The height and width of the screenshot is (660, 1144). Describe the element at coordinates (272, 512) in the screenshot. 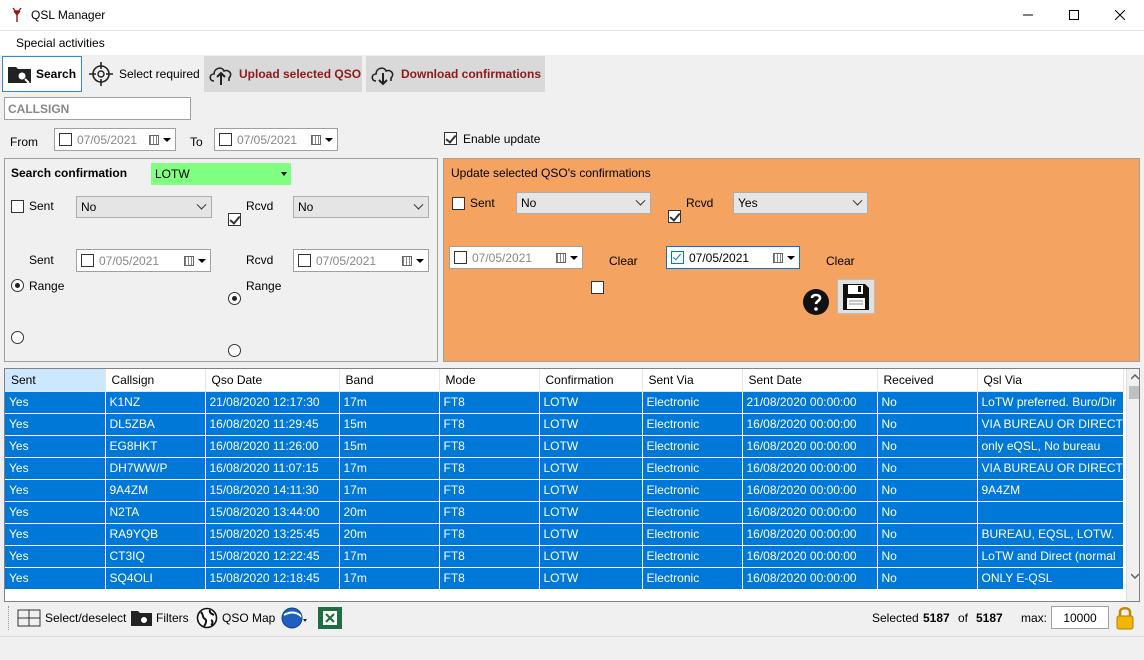

I see `table-cell: 15/08/2020 13:44:00` at that location.